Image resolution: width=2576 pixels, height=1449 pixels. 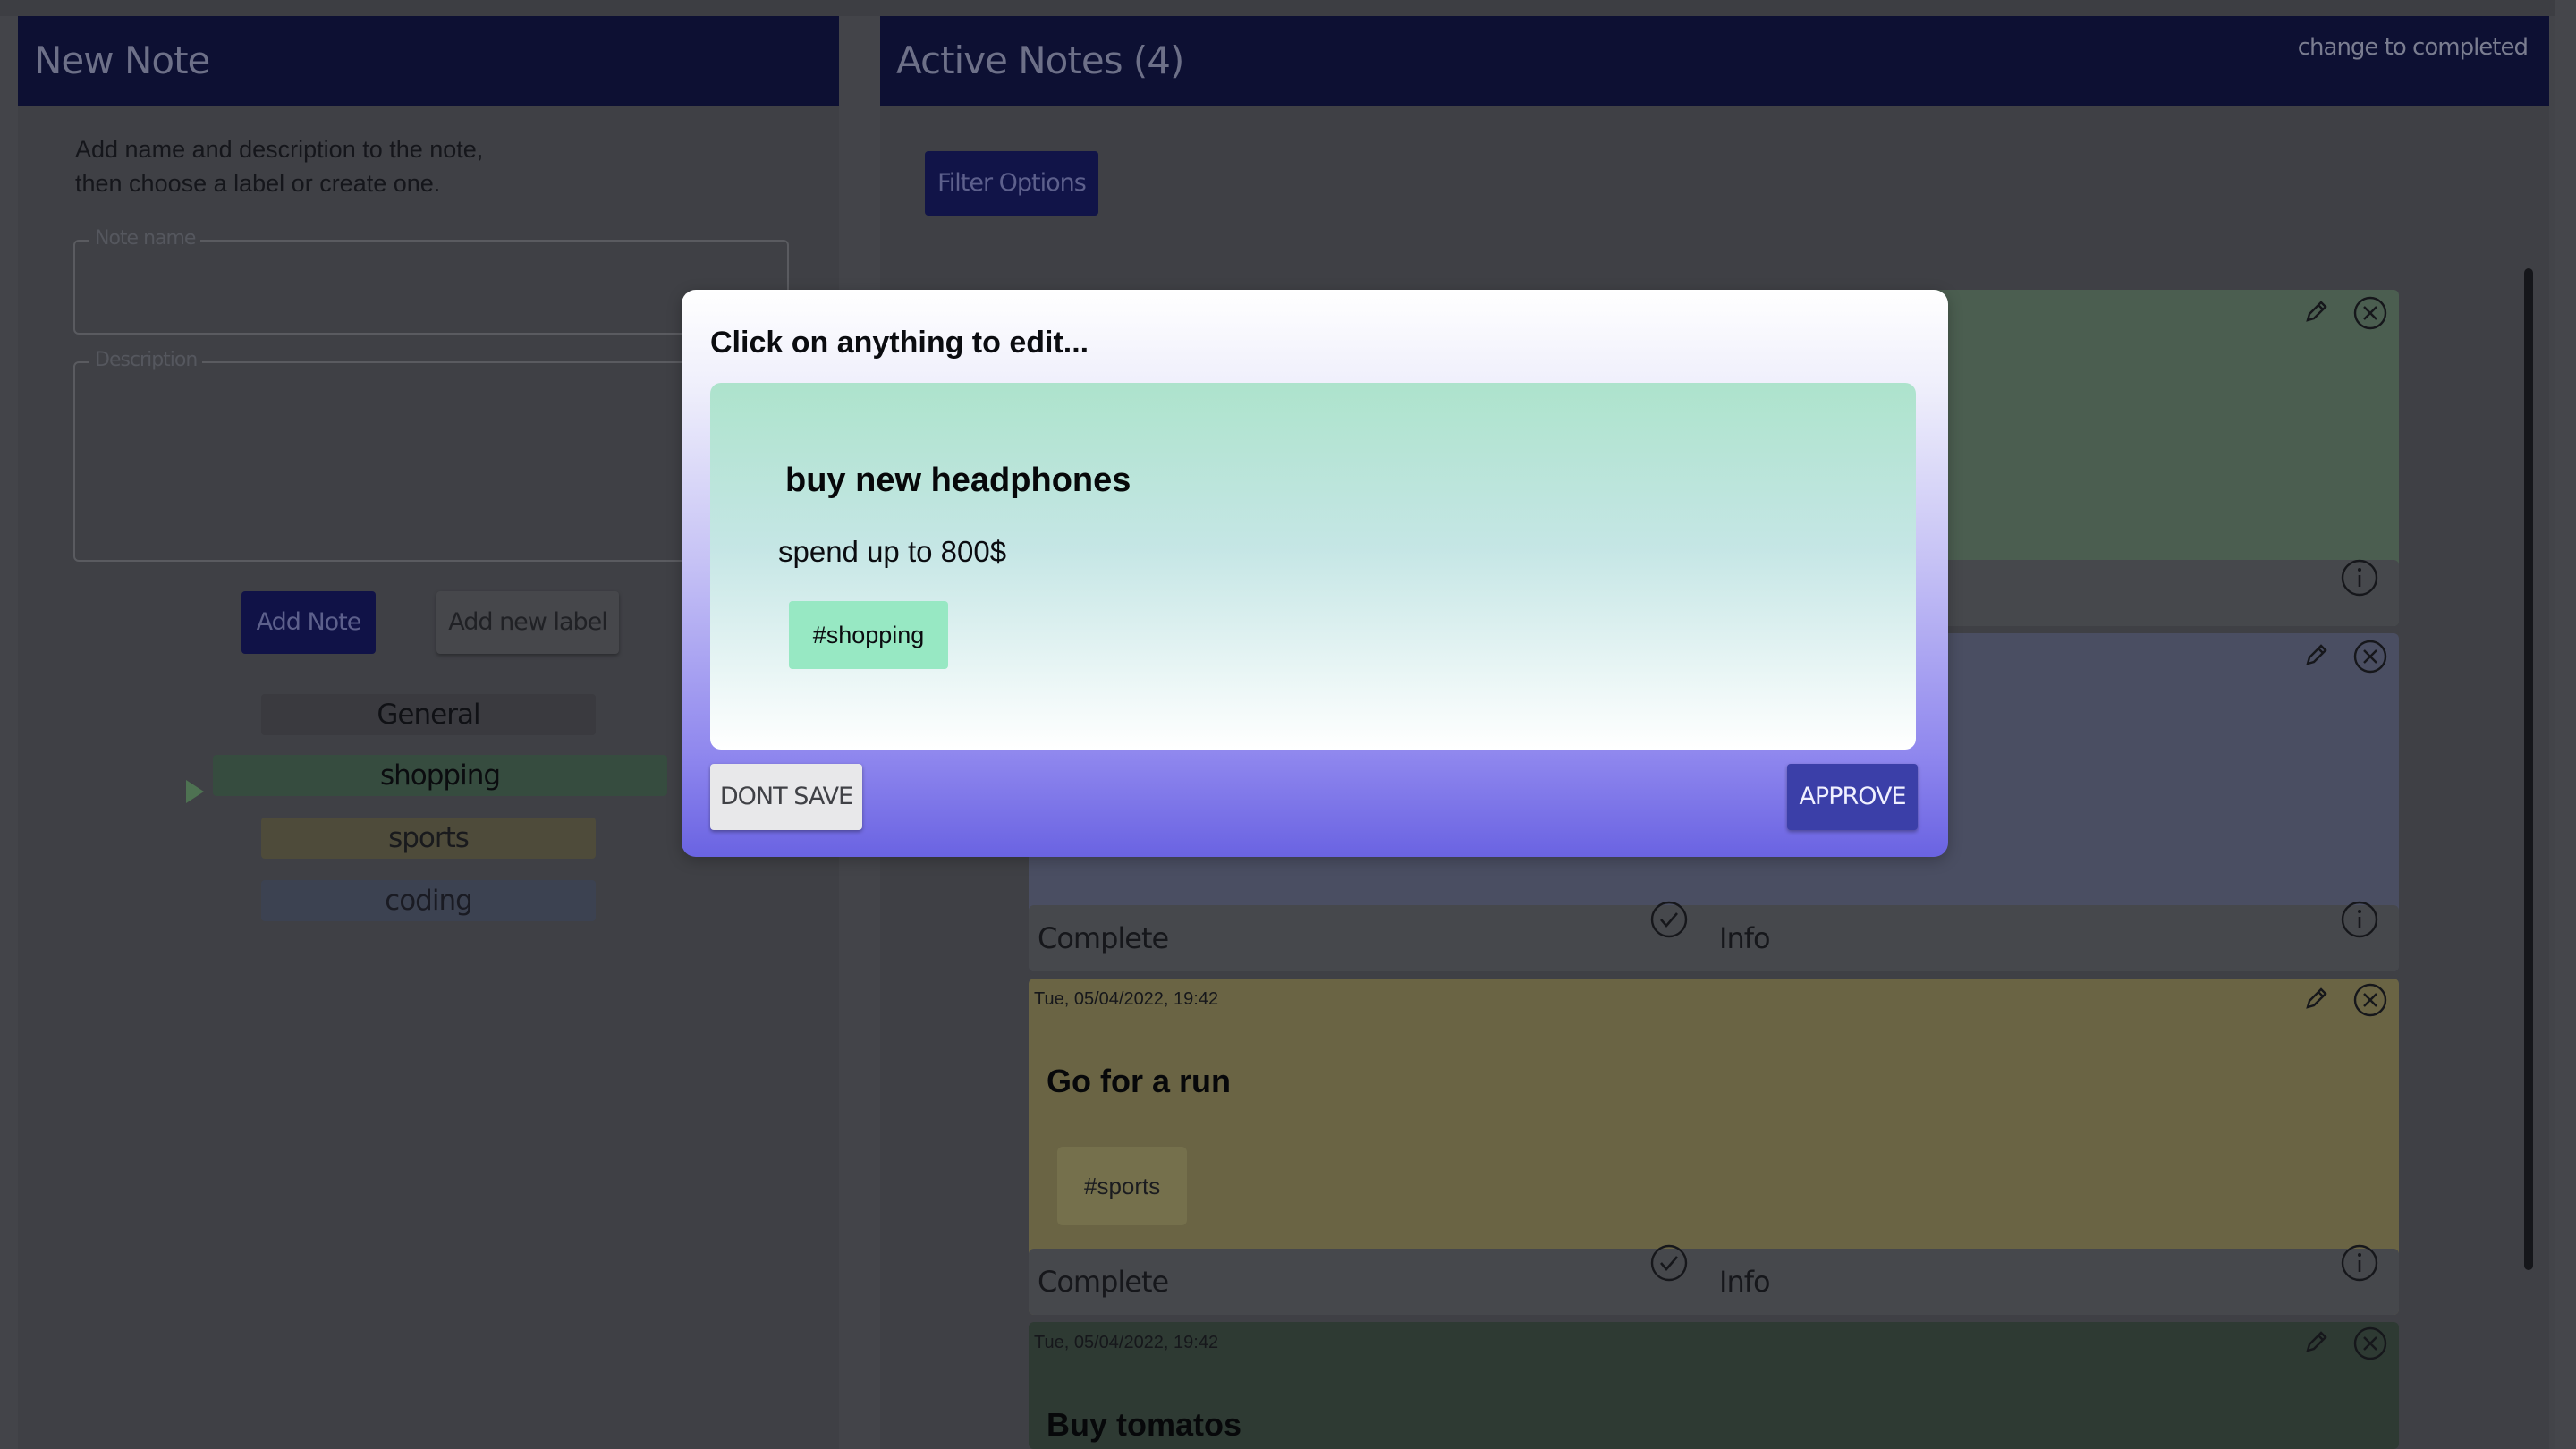 What do you see at coordinates (892, 552) in the screenshot?
I see `note-description-editable: spend up to 800$` at bounding box center [892, 552].